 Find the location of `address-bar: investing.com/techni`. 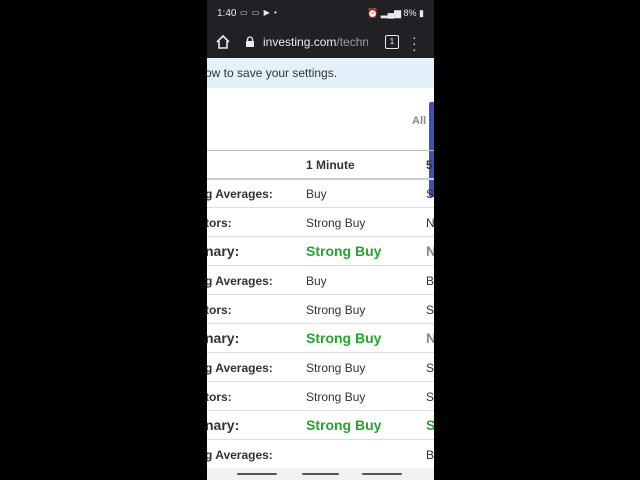

address-bar: investing.com/techni is located at coordinates (315, 42).